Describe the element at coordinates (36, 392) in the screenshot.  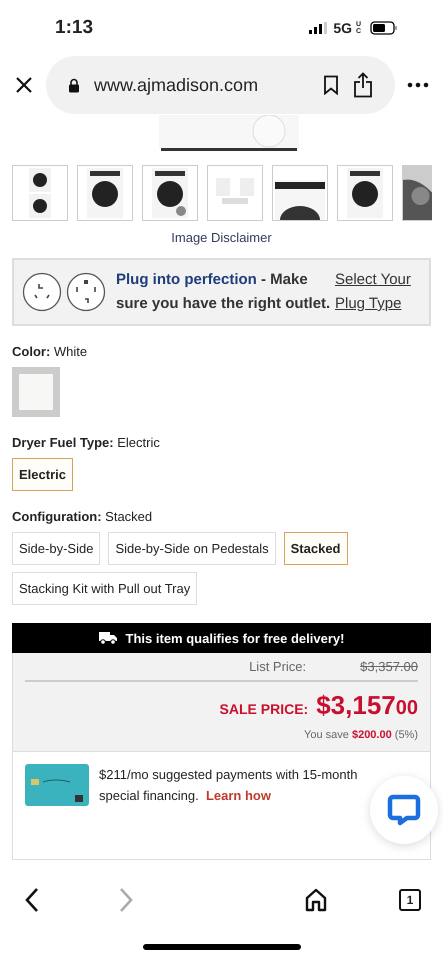
I see `color-swatch` at that location.